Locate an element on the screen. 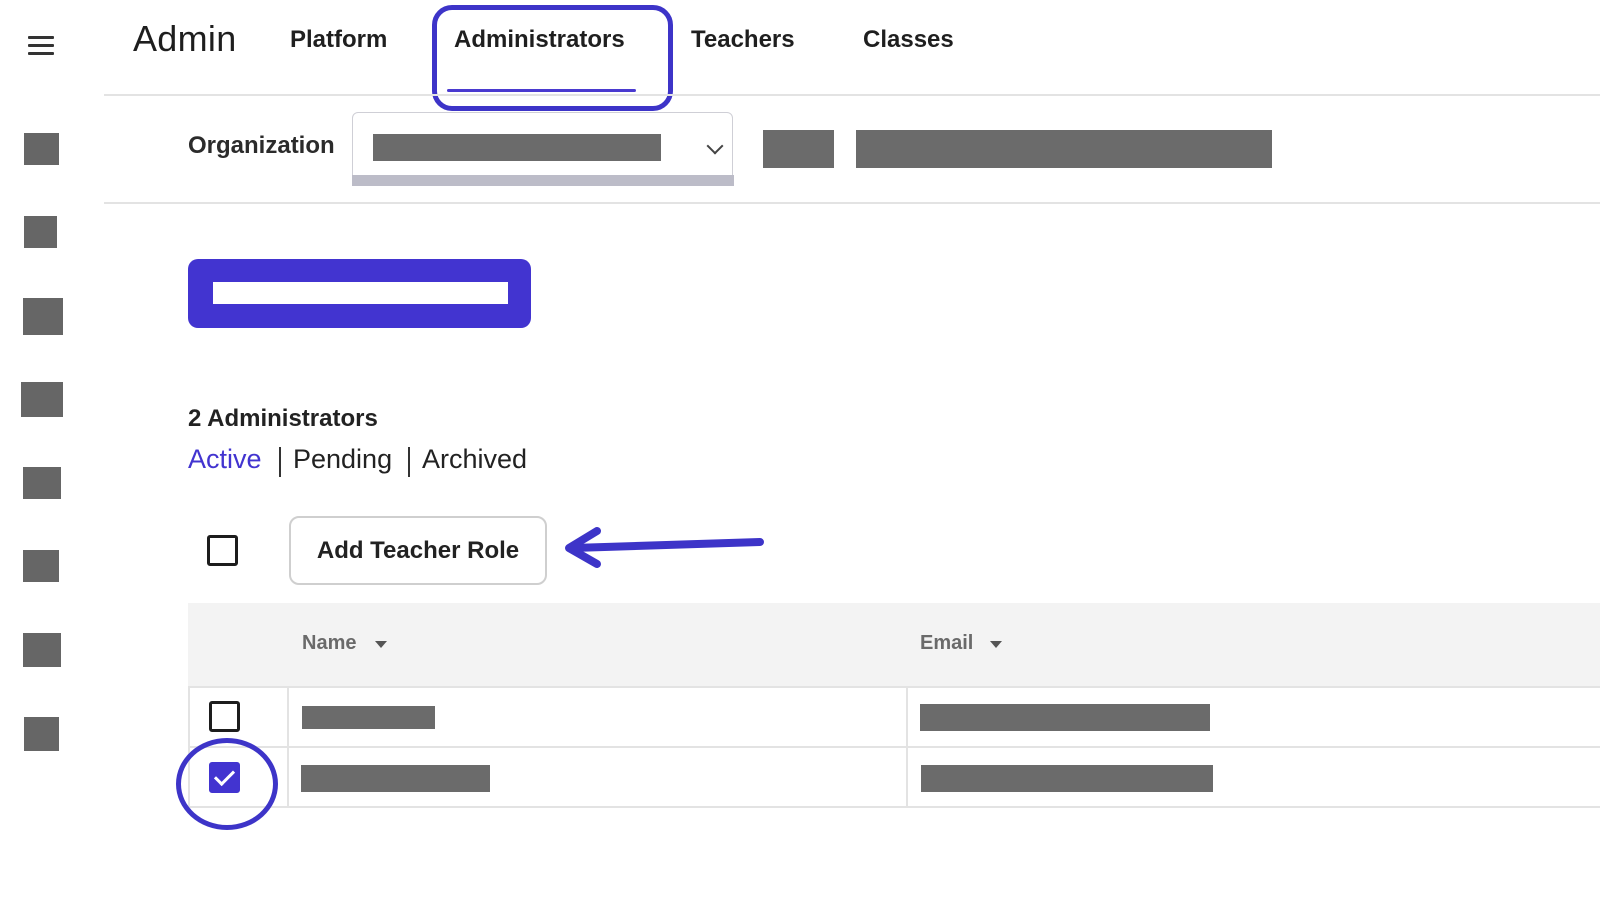 The image size is (1600, 899). organization-label: Organization is located at coordinates (261, 145).